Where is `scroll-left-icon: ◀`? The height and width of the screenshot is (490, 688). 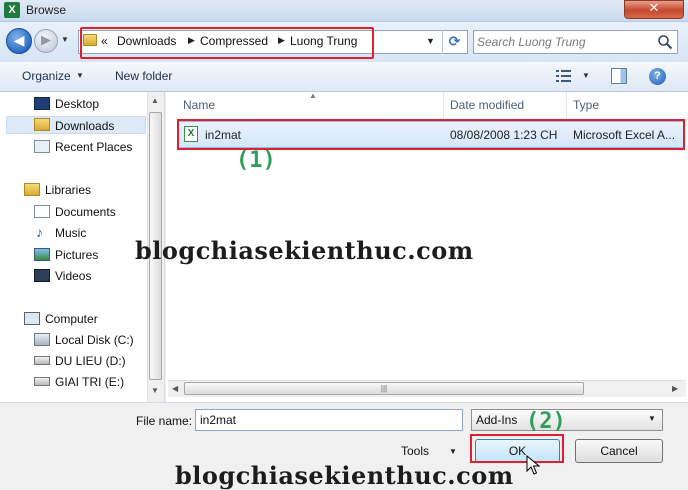
scroll-left-icon: ◀ is located at coordinates (175, 388).